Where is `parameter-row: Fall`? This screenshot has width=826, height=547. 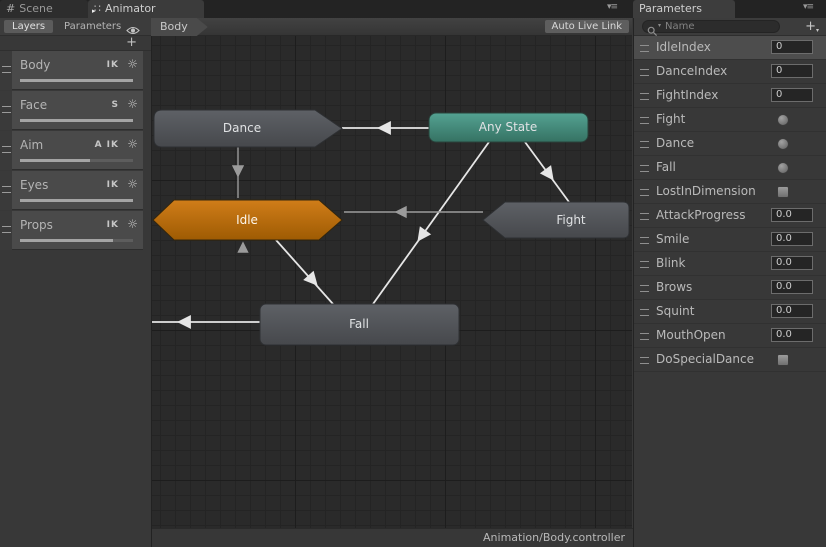 parameter-row: Fall is located at coordinates (730, 168).